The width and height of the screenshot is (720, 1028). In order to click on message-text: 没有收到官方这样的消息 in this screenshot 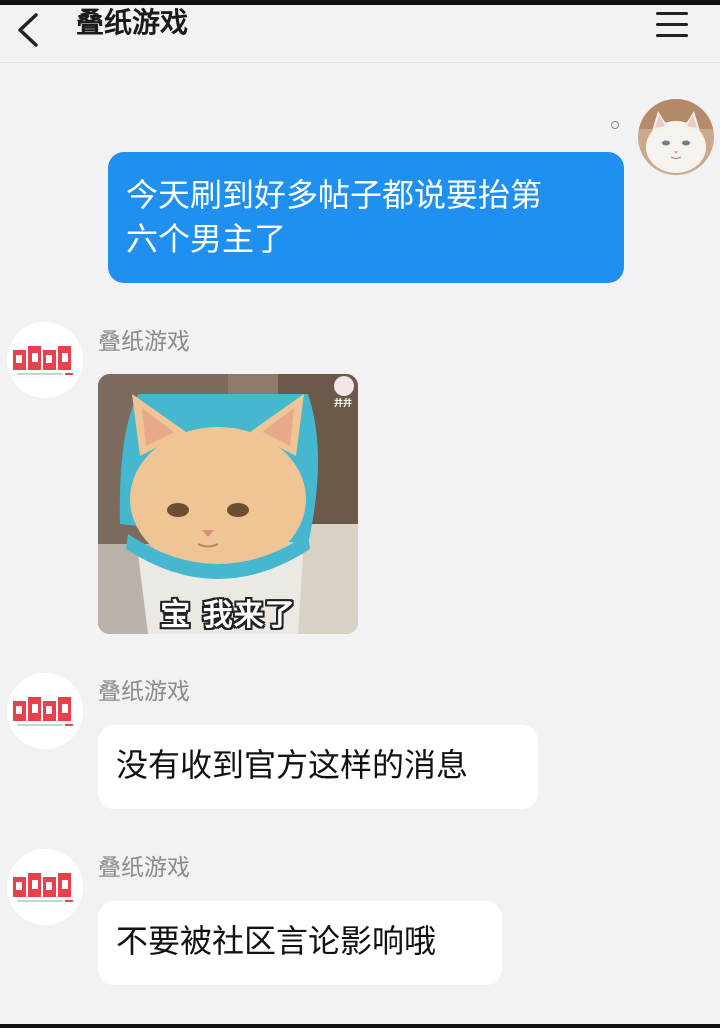, I will do `click(292, 765)`.